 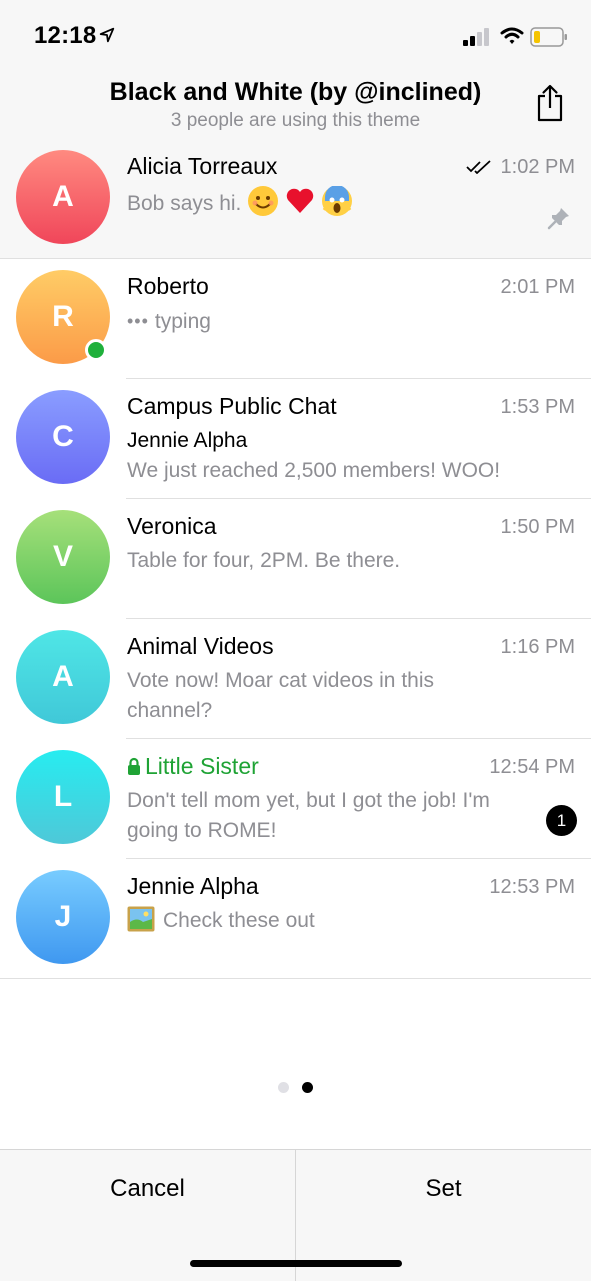 I want to click on set-button: Set, so click(x=443, y=1189).